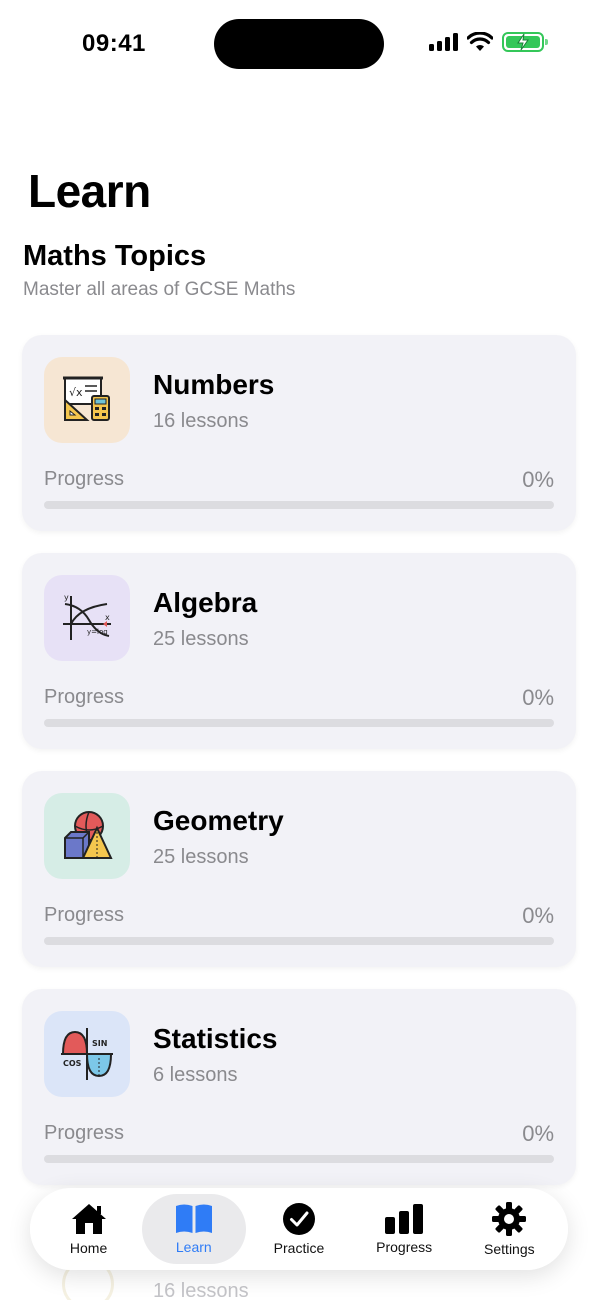  What do you see at coordinates (299, 1087) in the screenshot?
I see `topic-card-statistics: SIN COS Statistics 6 lessons Progress 0%` at bounding box center [299, 1087].